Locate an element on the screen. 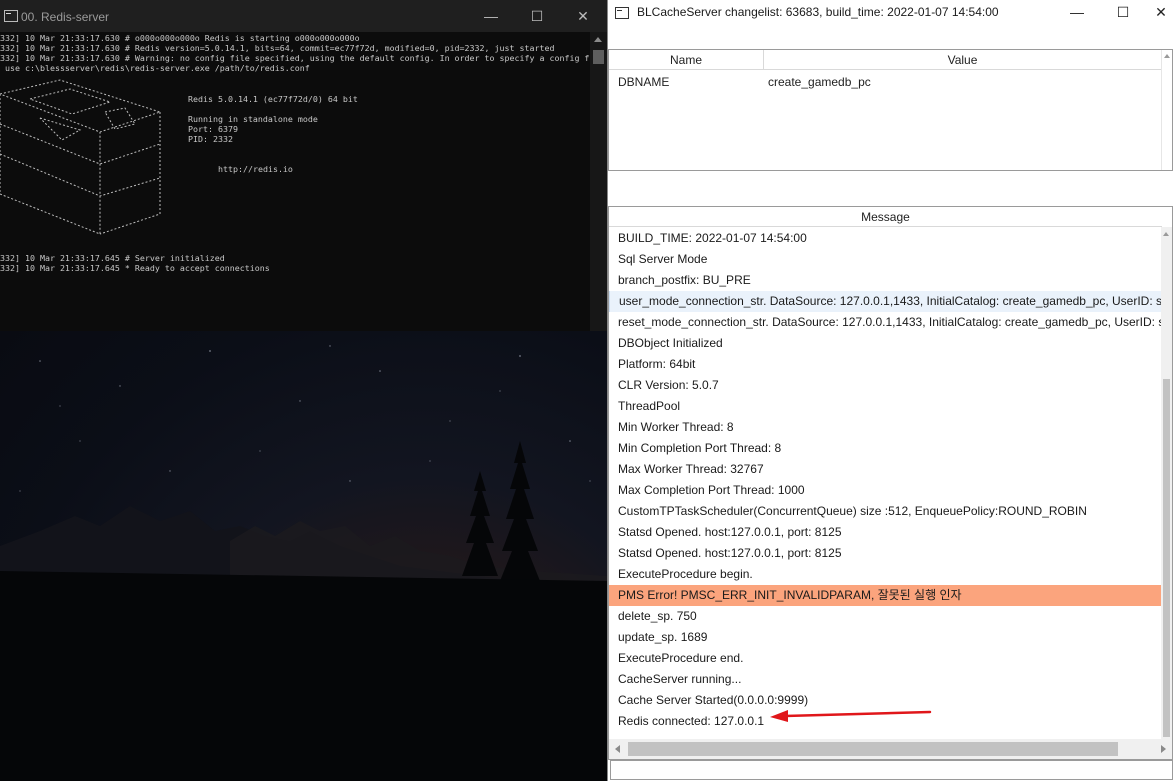  name-value-grid: Name Value DBNAME create_gamedb_pc is located at coordinates (890, 110).